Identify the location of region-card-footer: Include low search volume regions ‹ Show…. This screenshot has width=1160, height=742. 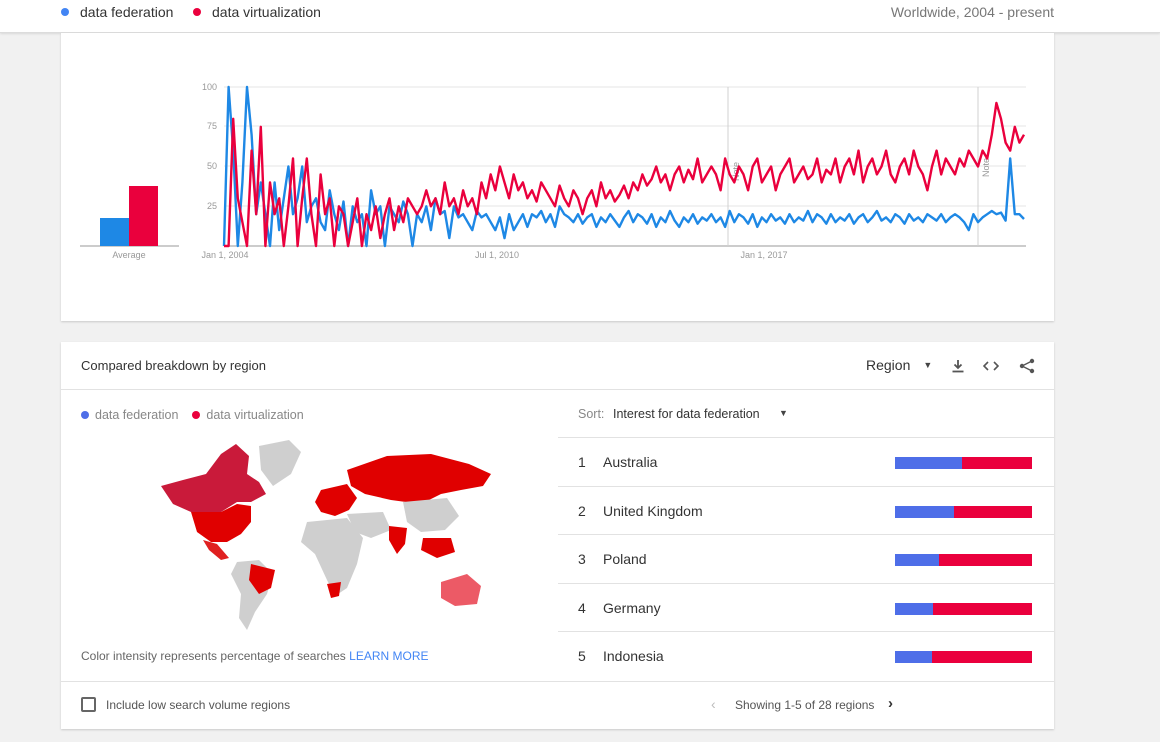
(557, 705).